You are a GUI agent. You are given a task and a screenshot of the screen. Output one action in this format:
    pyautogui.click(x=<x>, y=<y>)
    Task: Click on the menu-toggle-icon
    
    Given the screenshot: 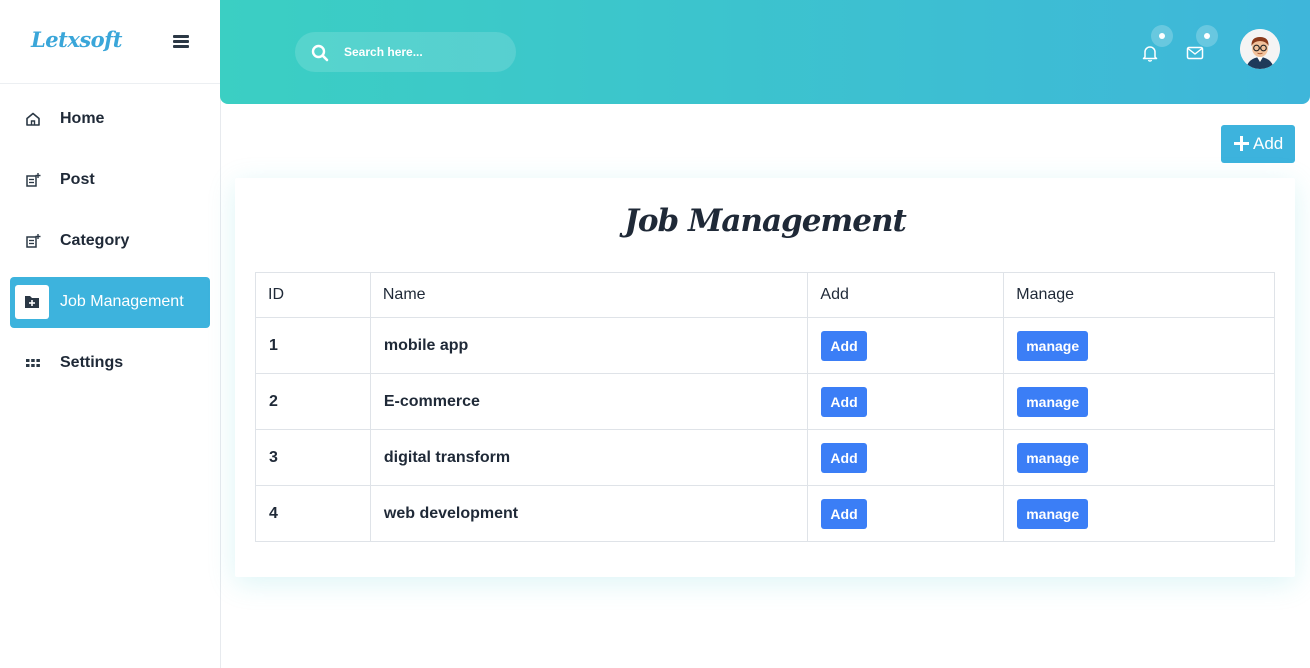 What is the action you would take?
    pyautogui.click(x=181, y=42)
    